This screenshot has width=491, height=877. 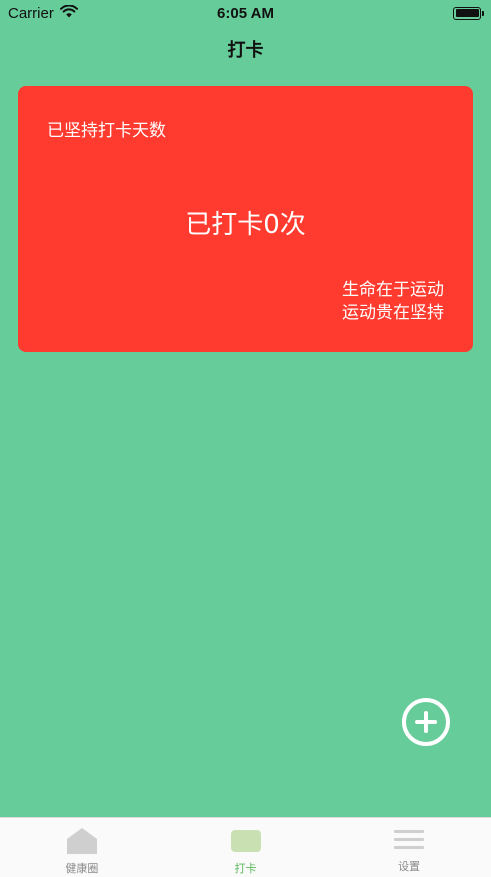 I want to click on tab-bar: 健康圈 打卡 设置, so click(x=245, y=847).